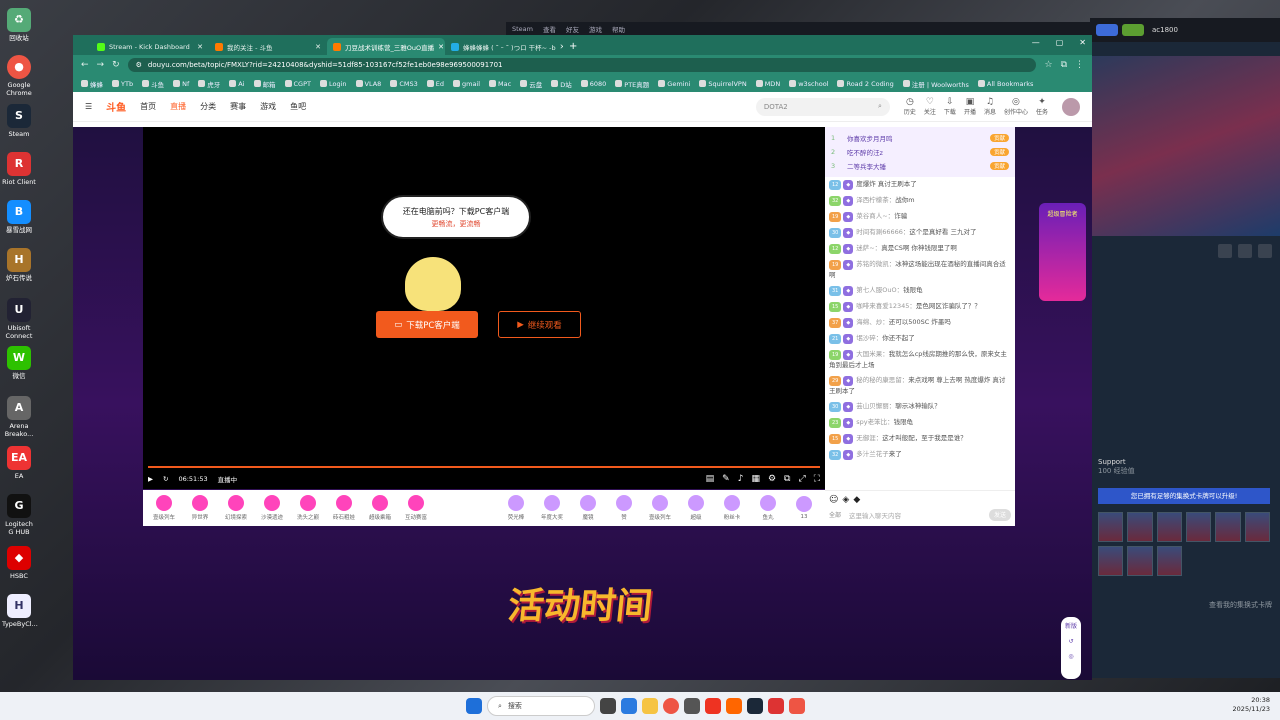 The height and width of the screenshot is (720, 1280). I want to click on desktop-icon-ubisoft: U Ubisoft Connect, so click(19, 319).